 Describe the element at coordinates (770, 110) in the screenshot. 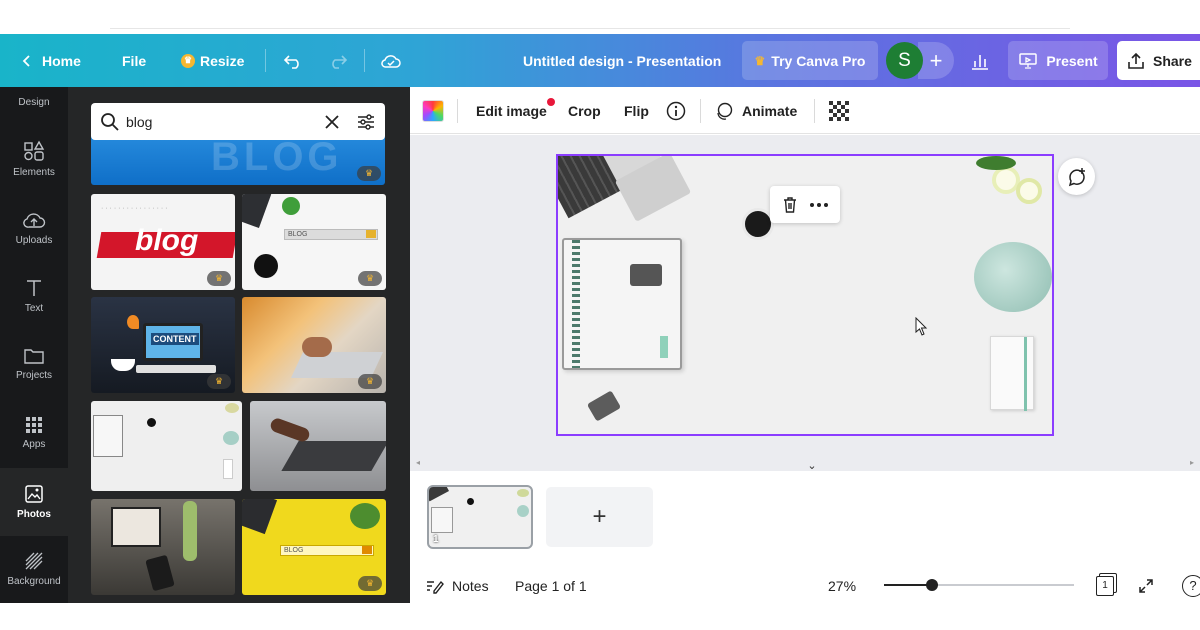

I see `animate-label: Animate` at that location.